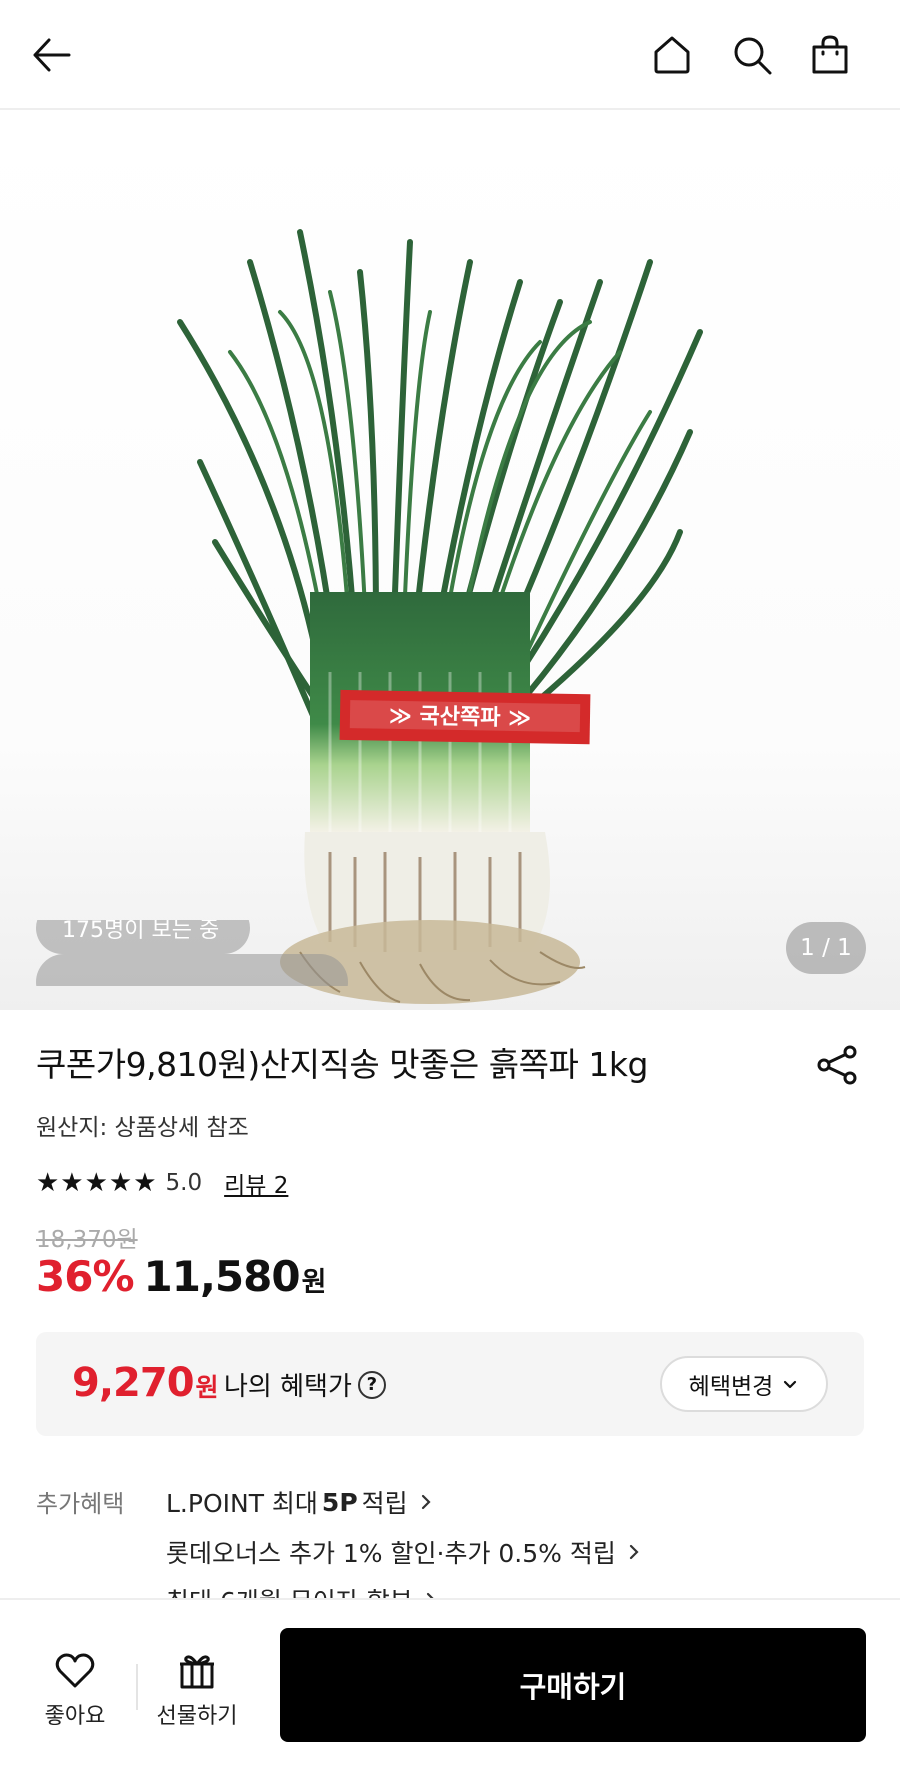  Describe the element at coordinates (731, 1387) in the screenshot. I see `change-benefit-label: 혜택변경` at that location.